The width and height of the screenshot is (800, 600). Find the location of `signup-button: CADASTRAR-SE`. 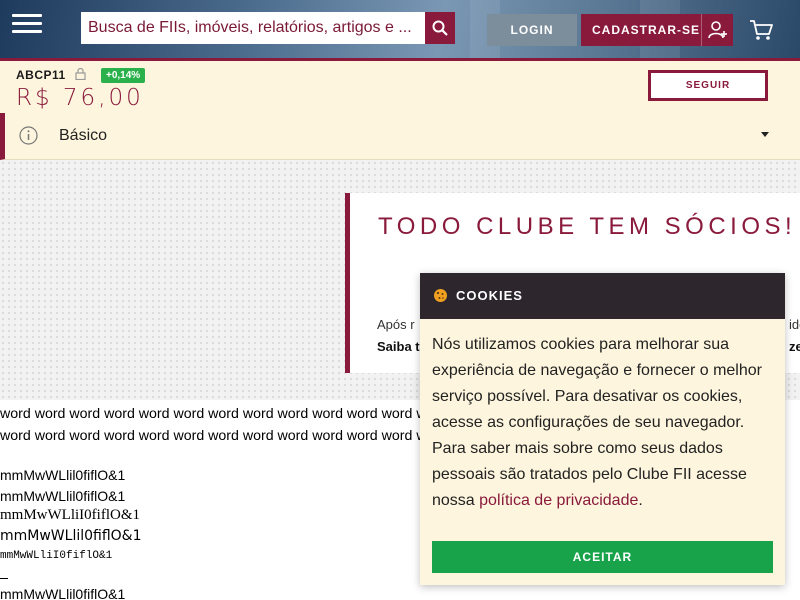

signup-button: CADASTRAR-SE is located at coordinates (657, 30).